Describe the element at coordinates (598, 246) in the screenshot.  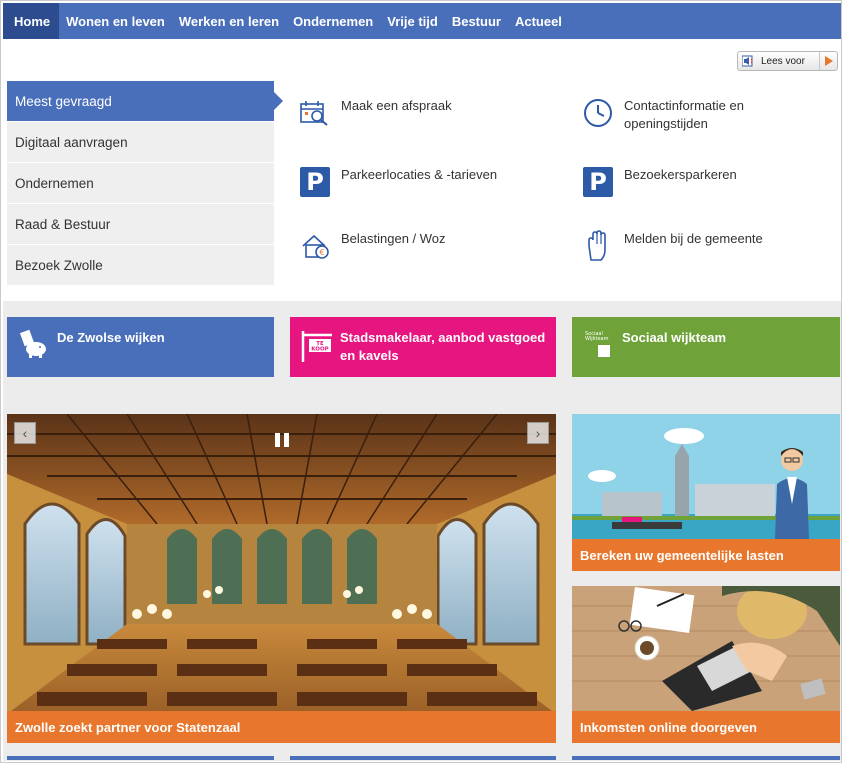
I see `hand-icon` at that location.